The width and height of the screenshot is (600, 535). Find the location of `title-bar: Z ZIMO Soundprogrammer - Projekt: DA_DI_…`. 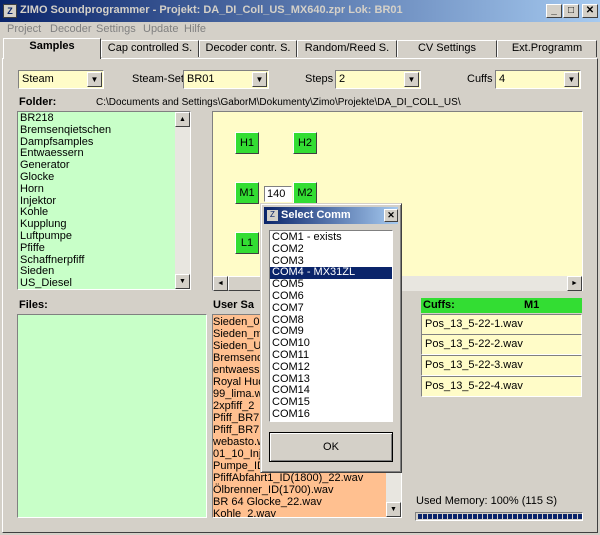

title-bar: Z ZIMO Soundprogrammer - Projekt: DA_DI_… is located at coordinates (300, 11).